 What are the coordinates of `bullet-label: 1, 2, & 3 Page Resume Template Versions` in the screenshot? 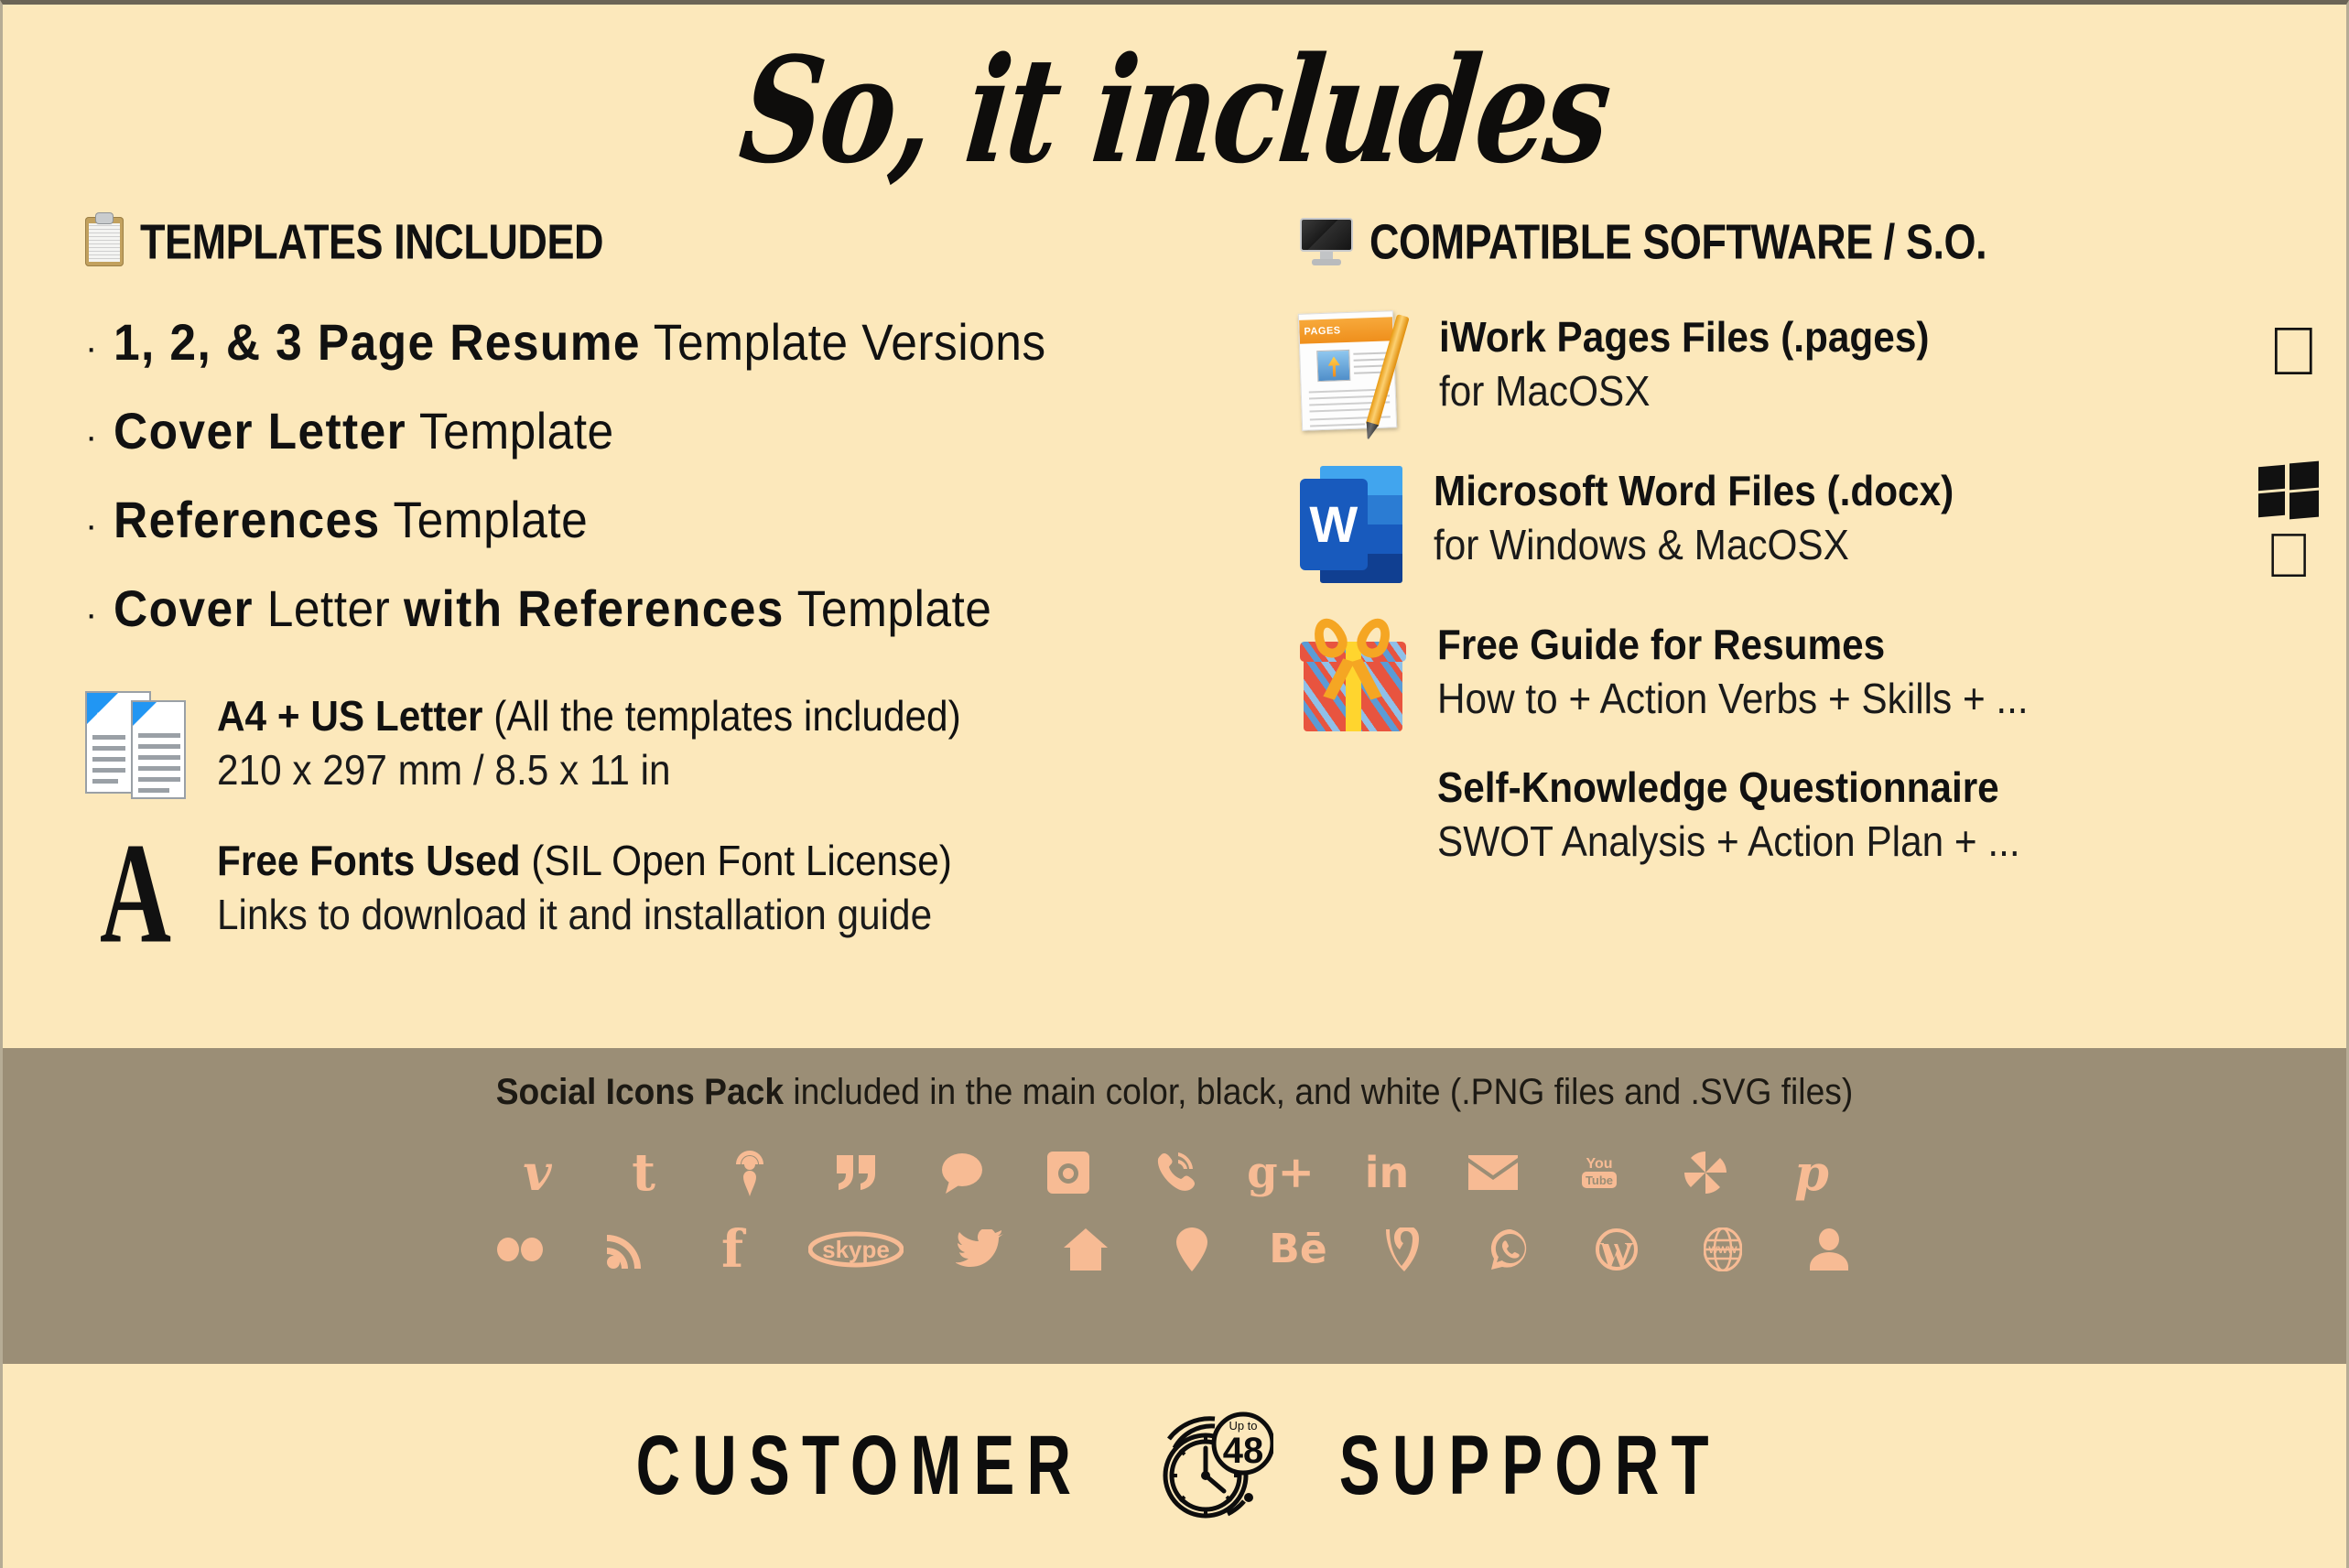 It's located at (580, 342).